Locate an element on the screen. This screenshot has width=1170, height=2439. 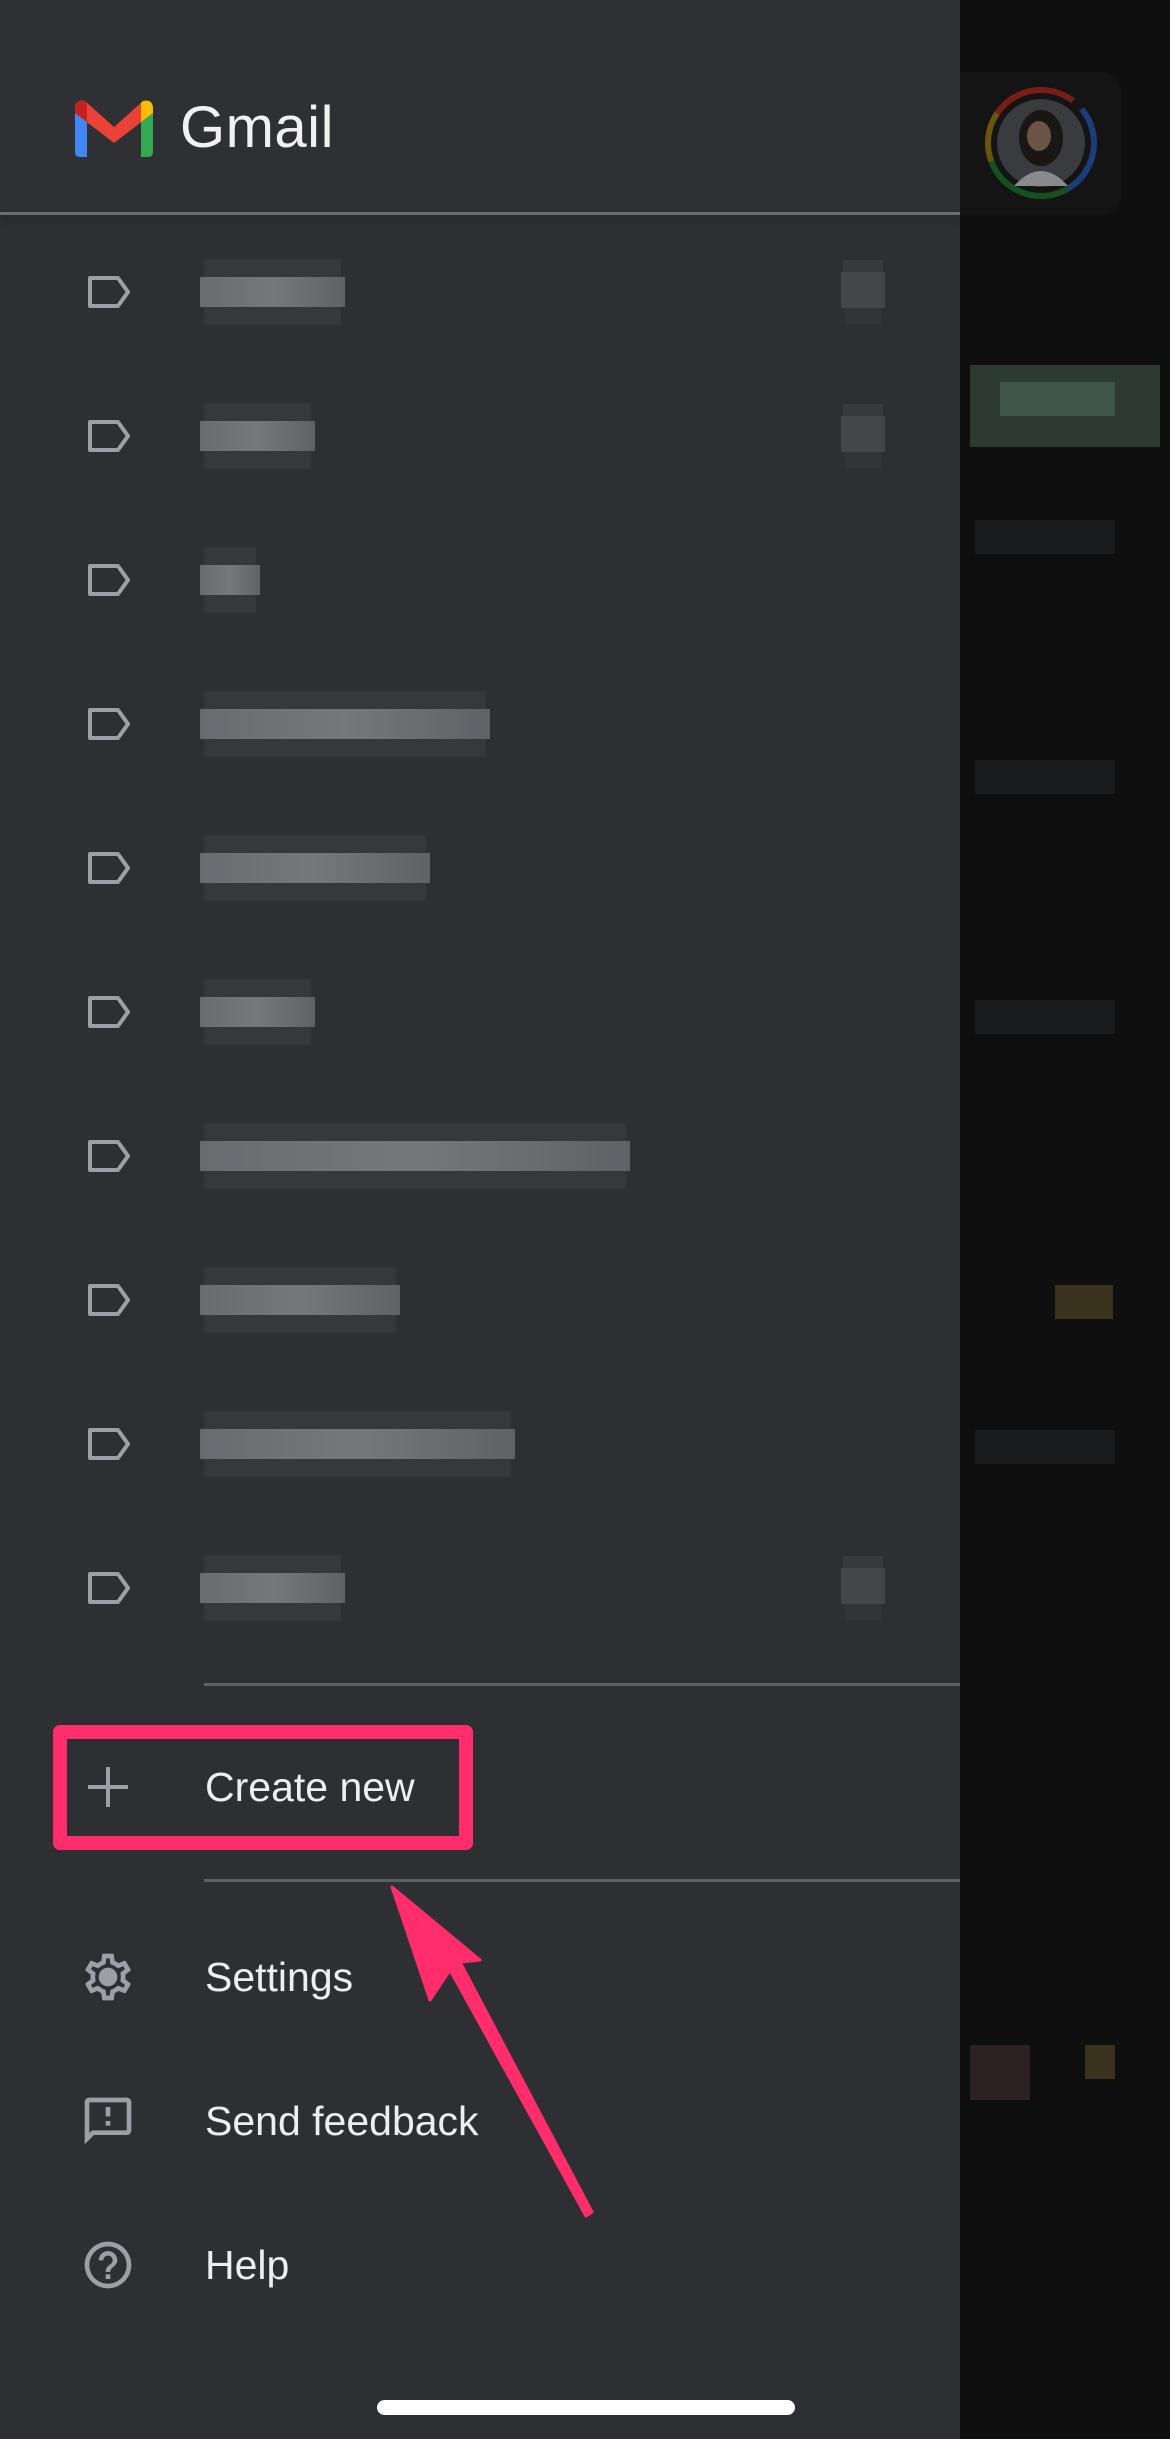
settings-label: Settings is located at coordinates (279, 1977).